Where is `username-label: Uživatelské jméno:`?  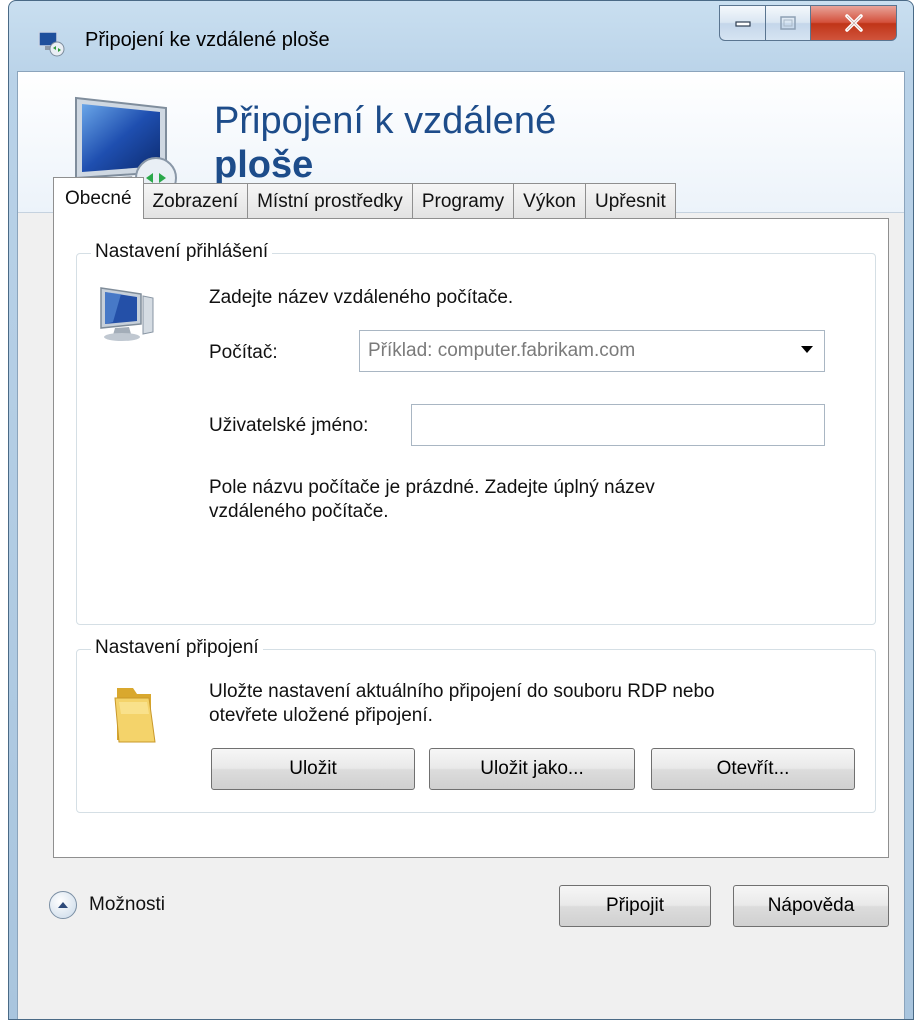
username-label: Uživatelské jméno: is located at coordinates (289, 425).